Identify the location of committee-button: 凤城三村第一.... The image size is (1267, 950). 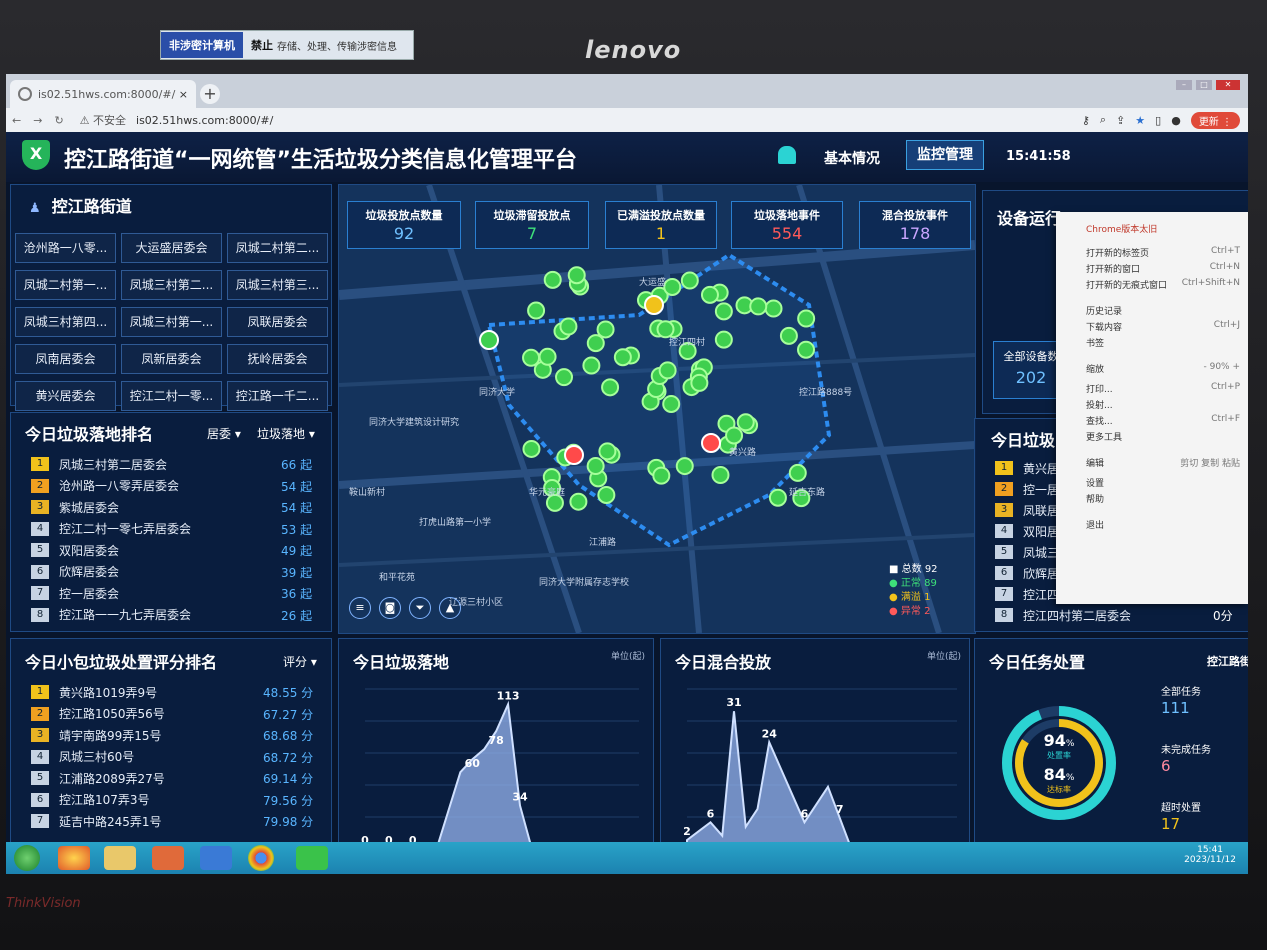
(171, 322).